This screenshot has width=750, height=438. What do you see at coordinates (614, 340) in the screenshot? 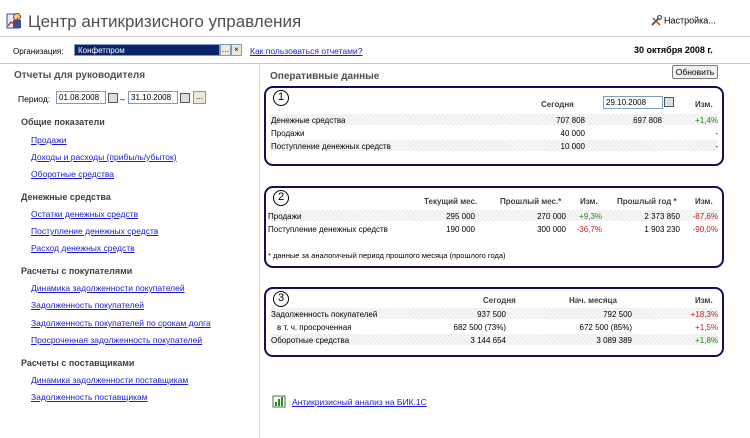
I see `row-month-start: 3 089 389` at bounding box center [614, 340].